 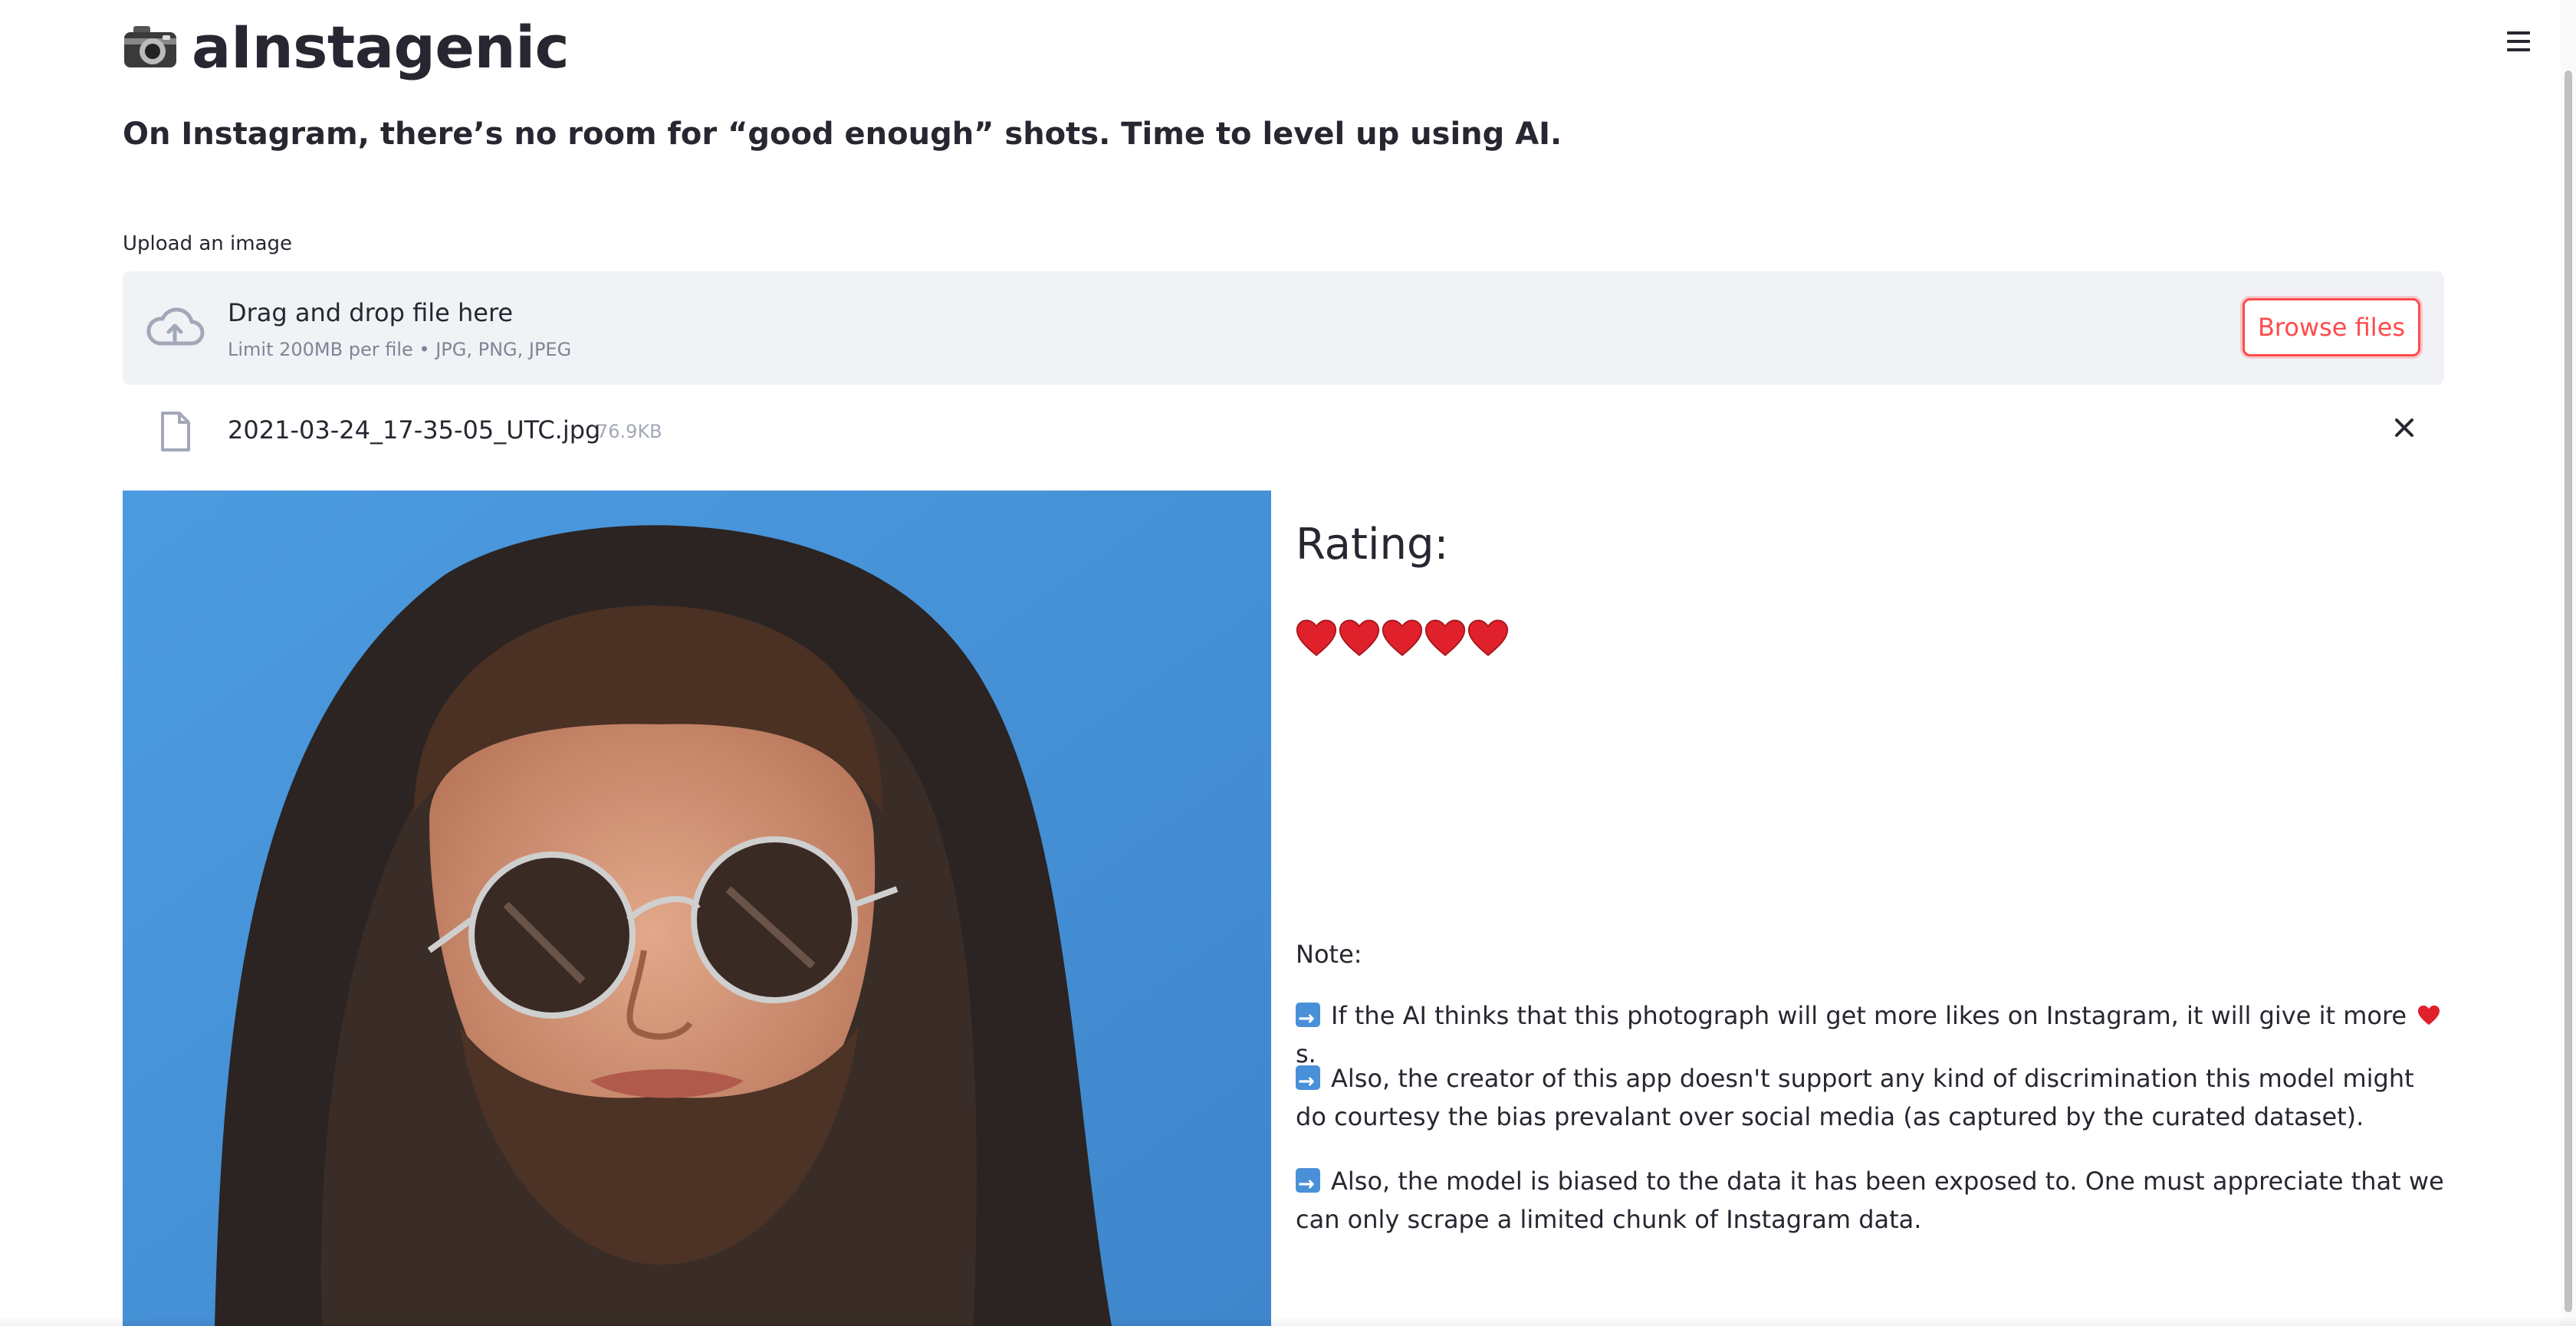 I want to click on cloud-upload-icon, so click(x=176, y=326).